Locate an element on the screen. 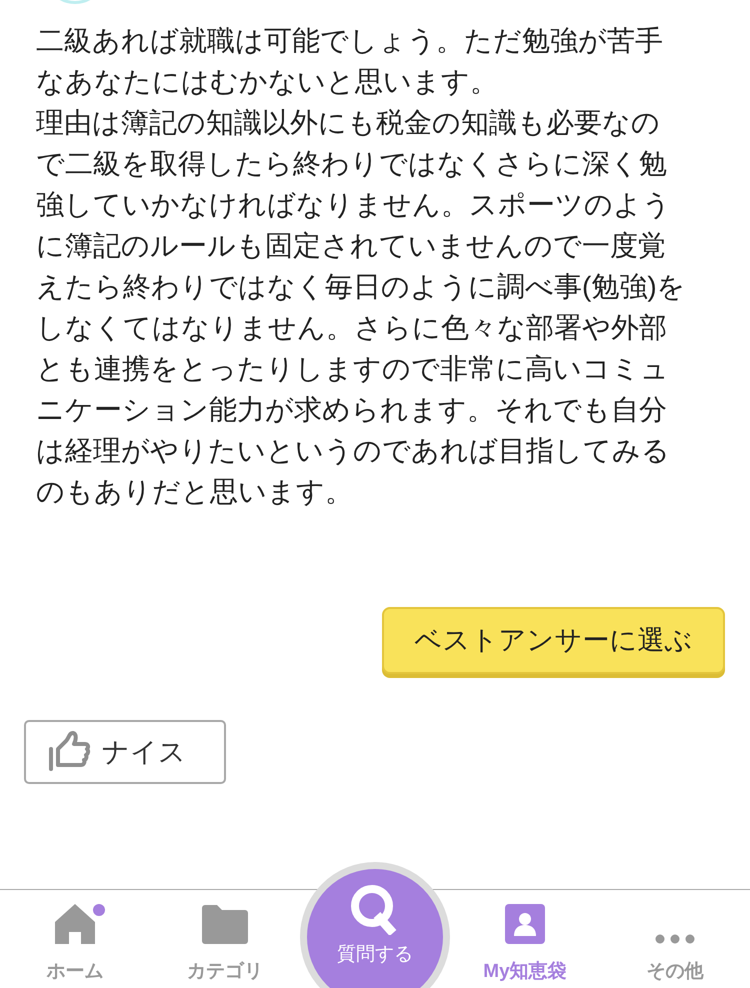 This screenshot has width=750, height=988. more-icon is located at coordinates (675, 939).